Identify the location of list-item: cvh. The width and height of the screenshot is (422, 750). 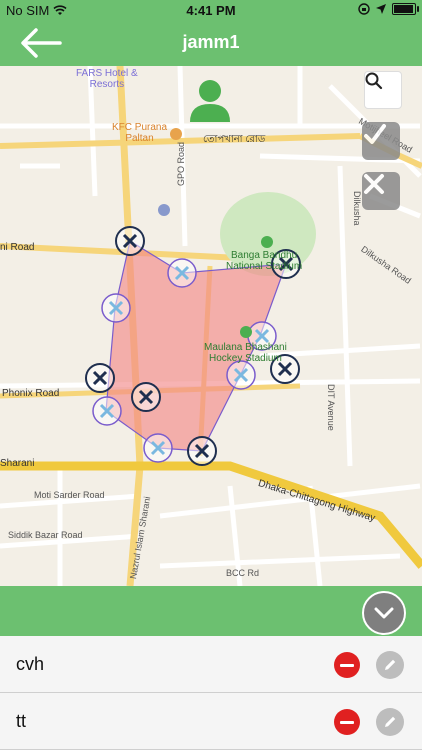
(211, 664).